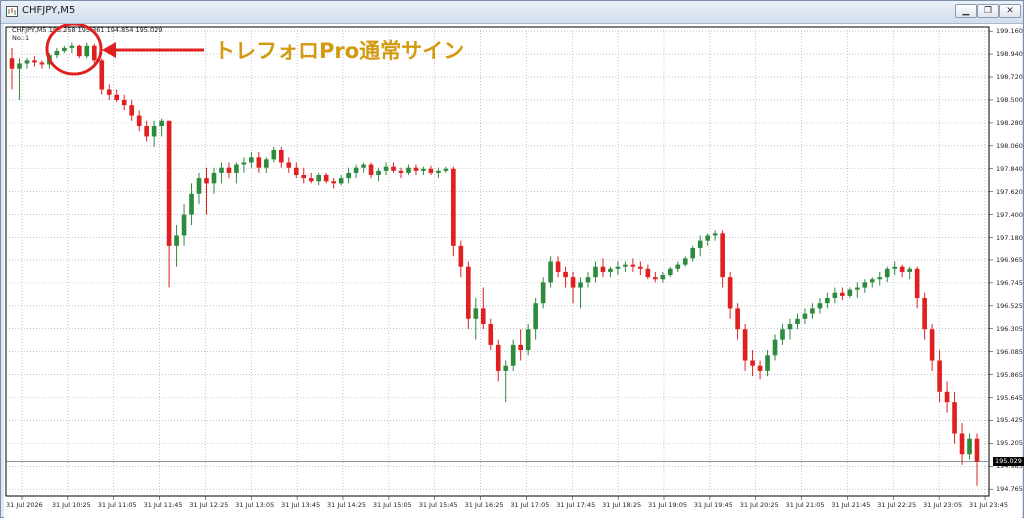  I want to click on y-tick-label: 198.940, so click(1009, 54).